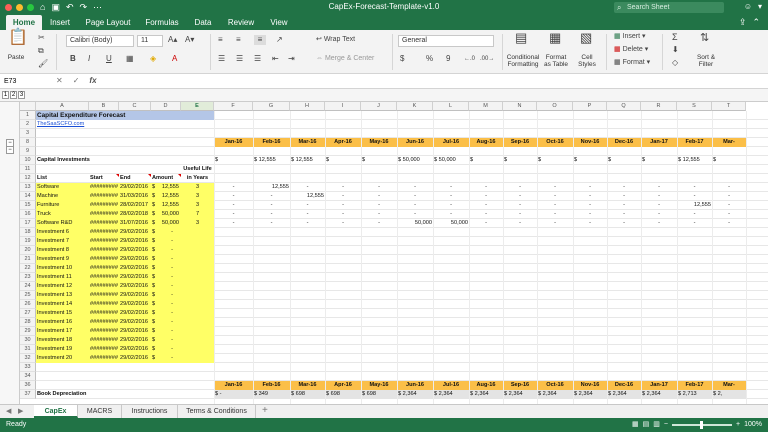 Image resolution: width=768 pixels, height=432 pixels. Describe the element at coordinates (197, 214) in the screenshot. I see `asset-useful-life: 7` at that location.